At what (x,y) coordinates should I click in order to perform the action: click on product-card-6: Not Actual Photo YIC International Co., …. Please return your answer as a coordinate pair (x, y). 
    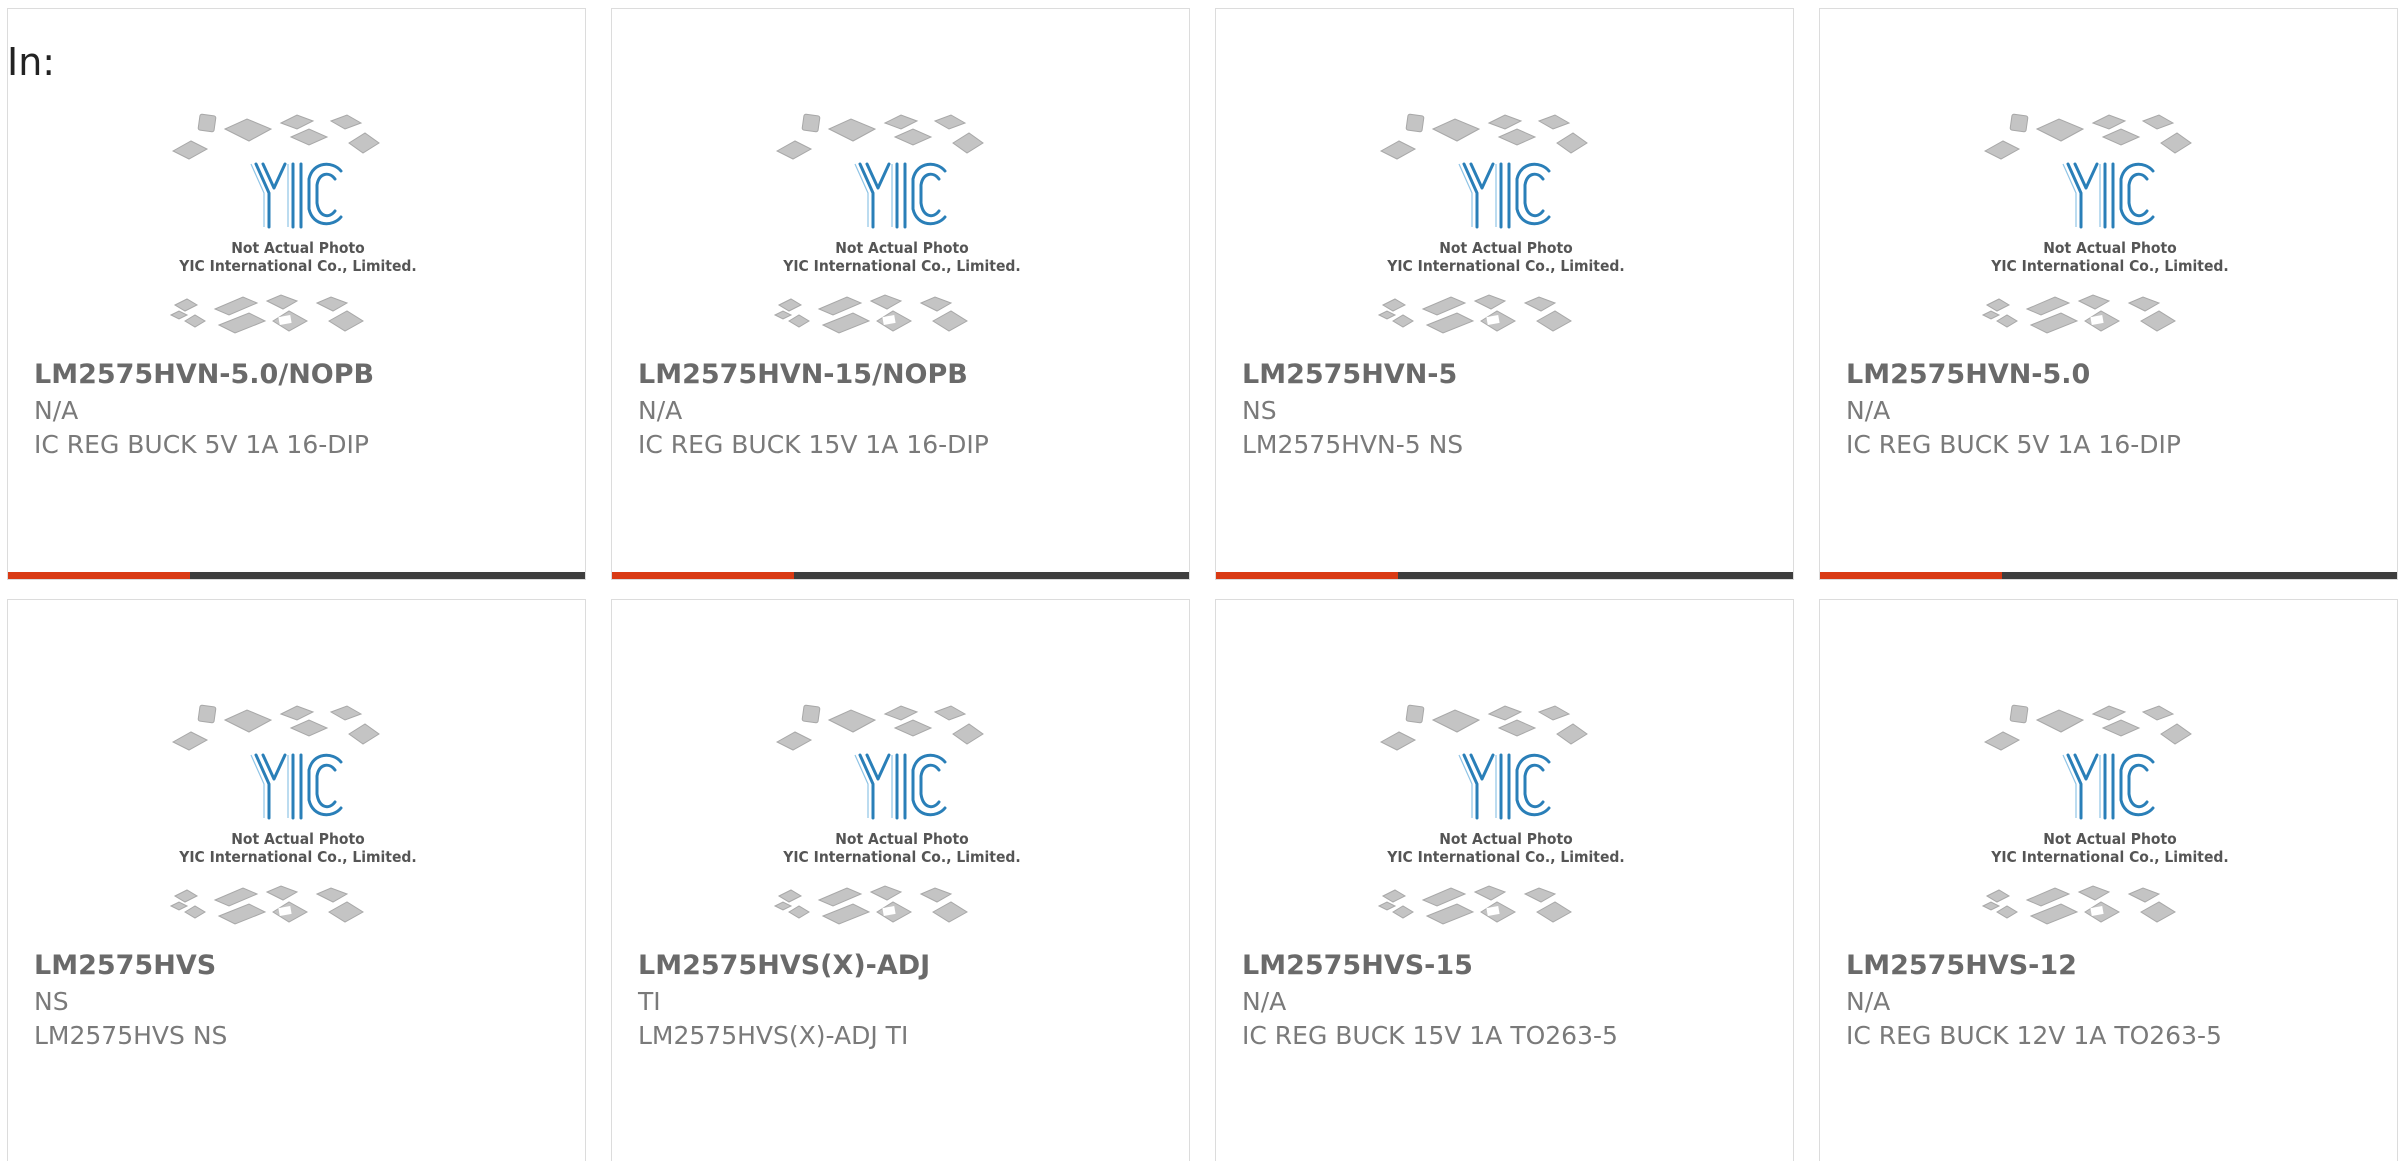
    Looking at the image, I should click on (900, 880).